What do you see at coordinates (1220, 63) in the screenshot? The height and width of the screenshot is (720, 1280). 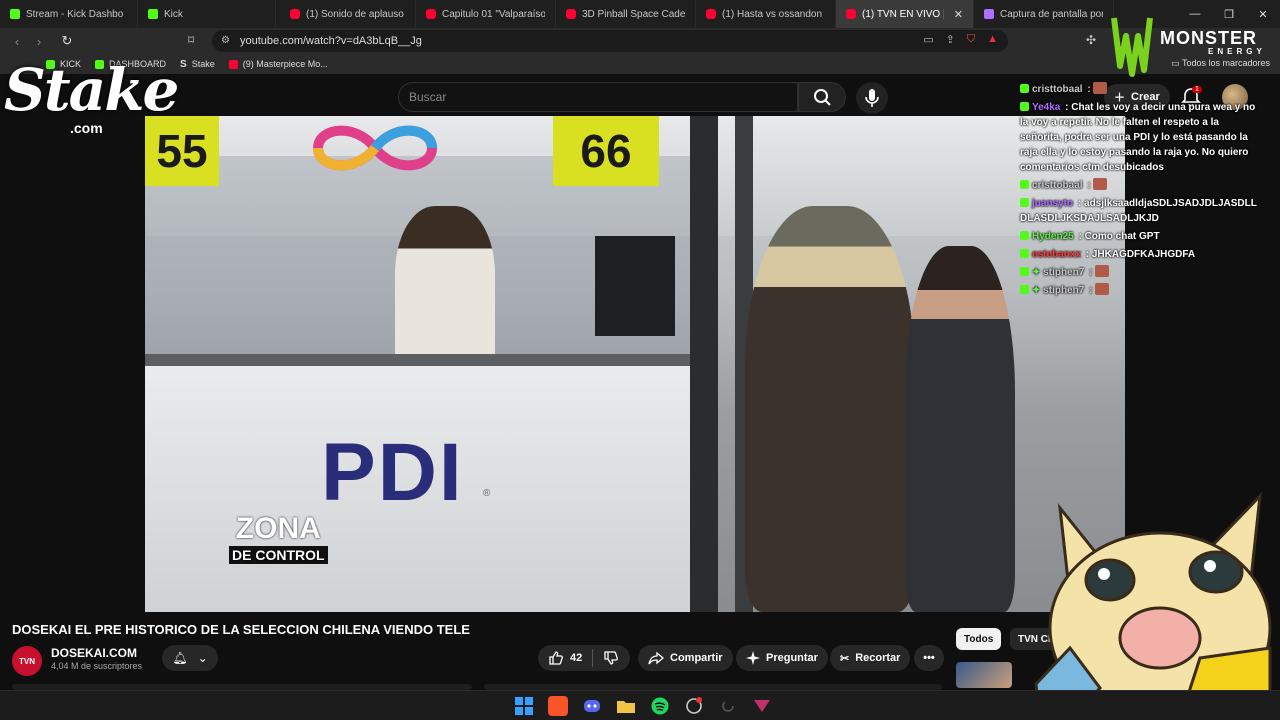 I see `all-bookmarks: ▭ Todos los marcadores` at bounding box center [1220, 63].